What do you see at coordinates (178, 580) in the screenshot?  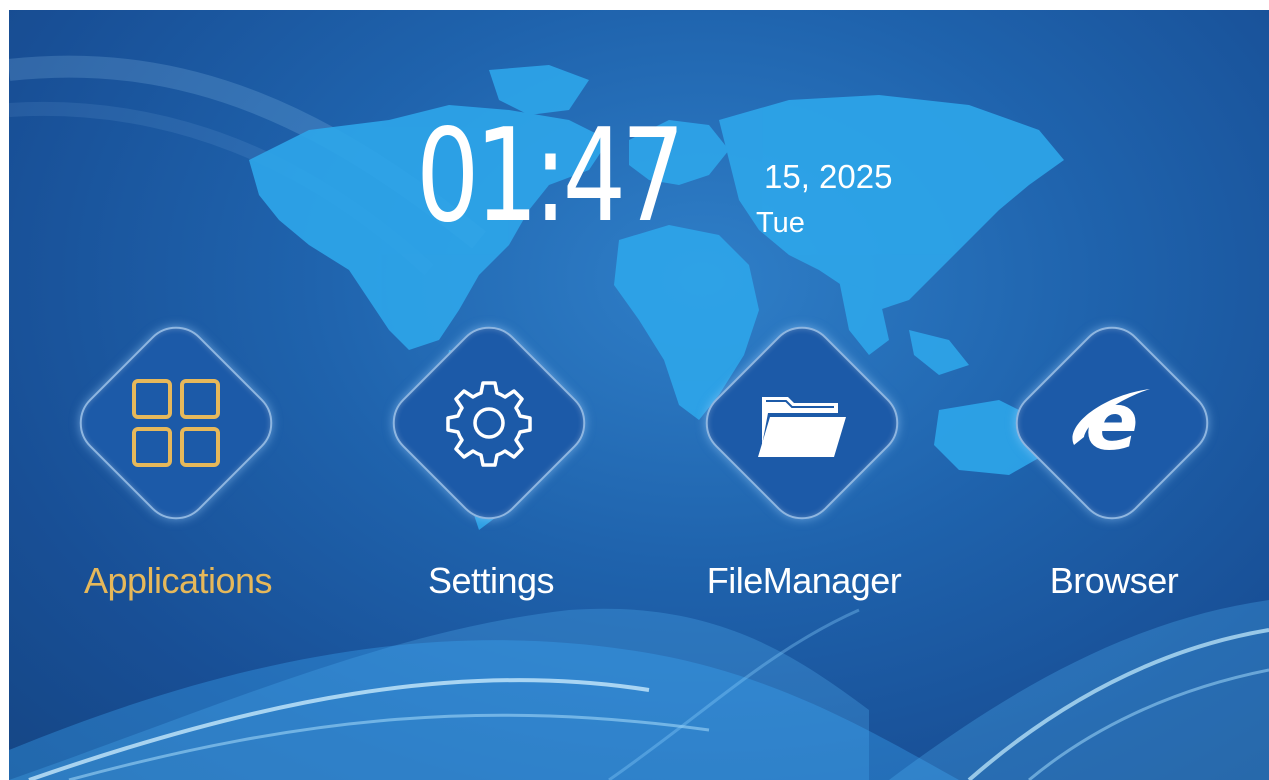 I see `applications-label: Applications` at bounding box center [178, 580].